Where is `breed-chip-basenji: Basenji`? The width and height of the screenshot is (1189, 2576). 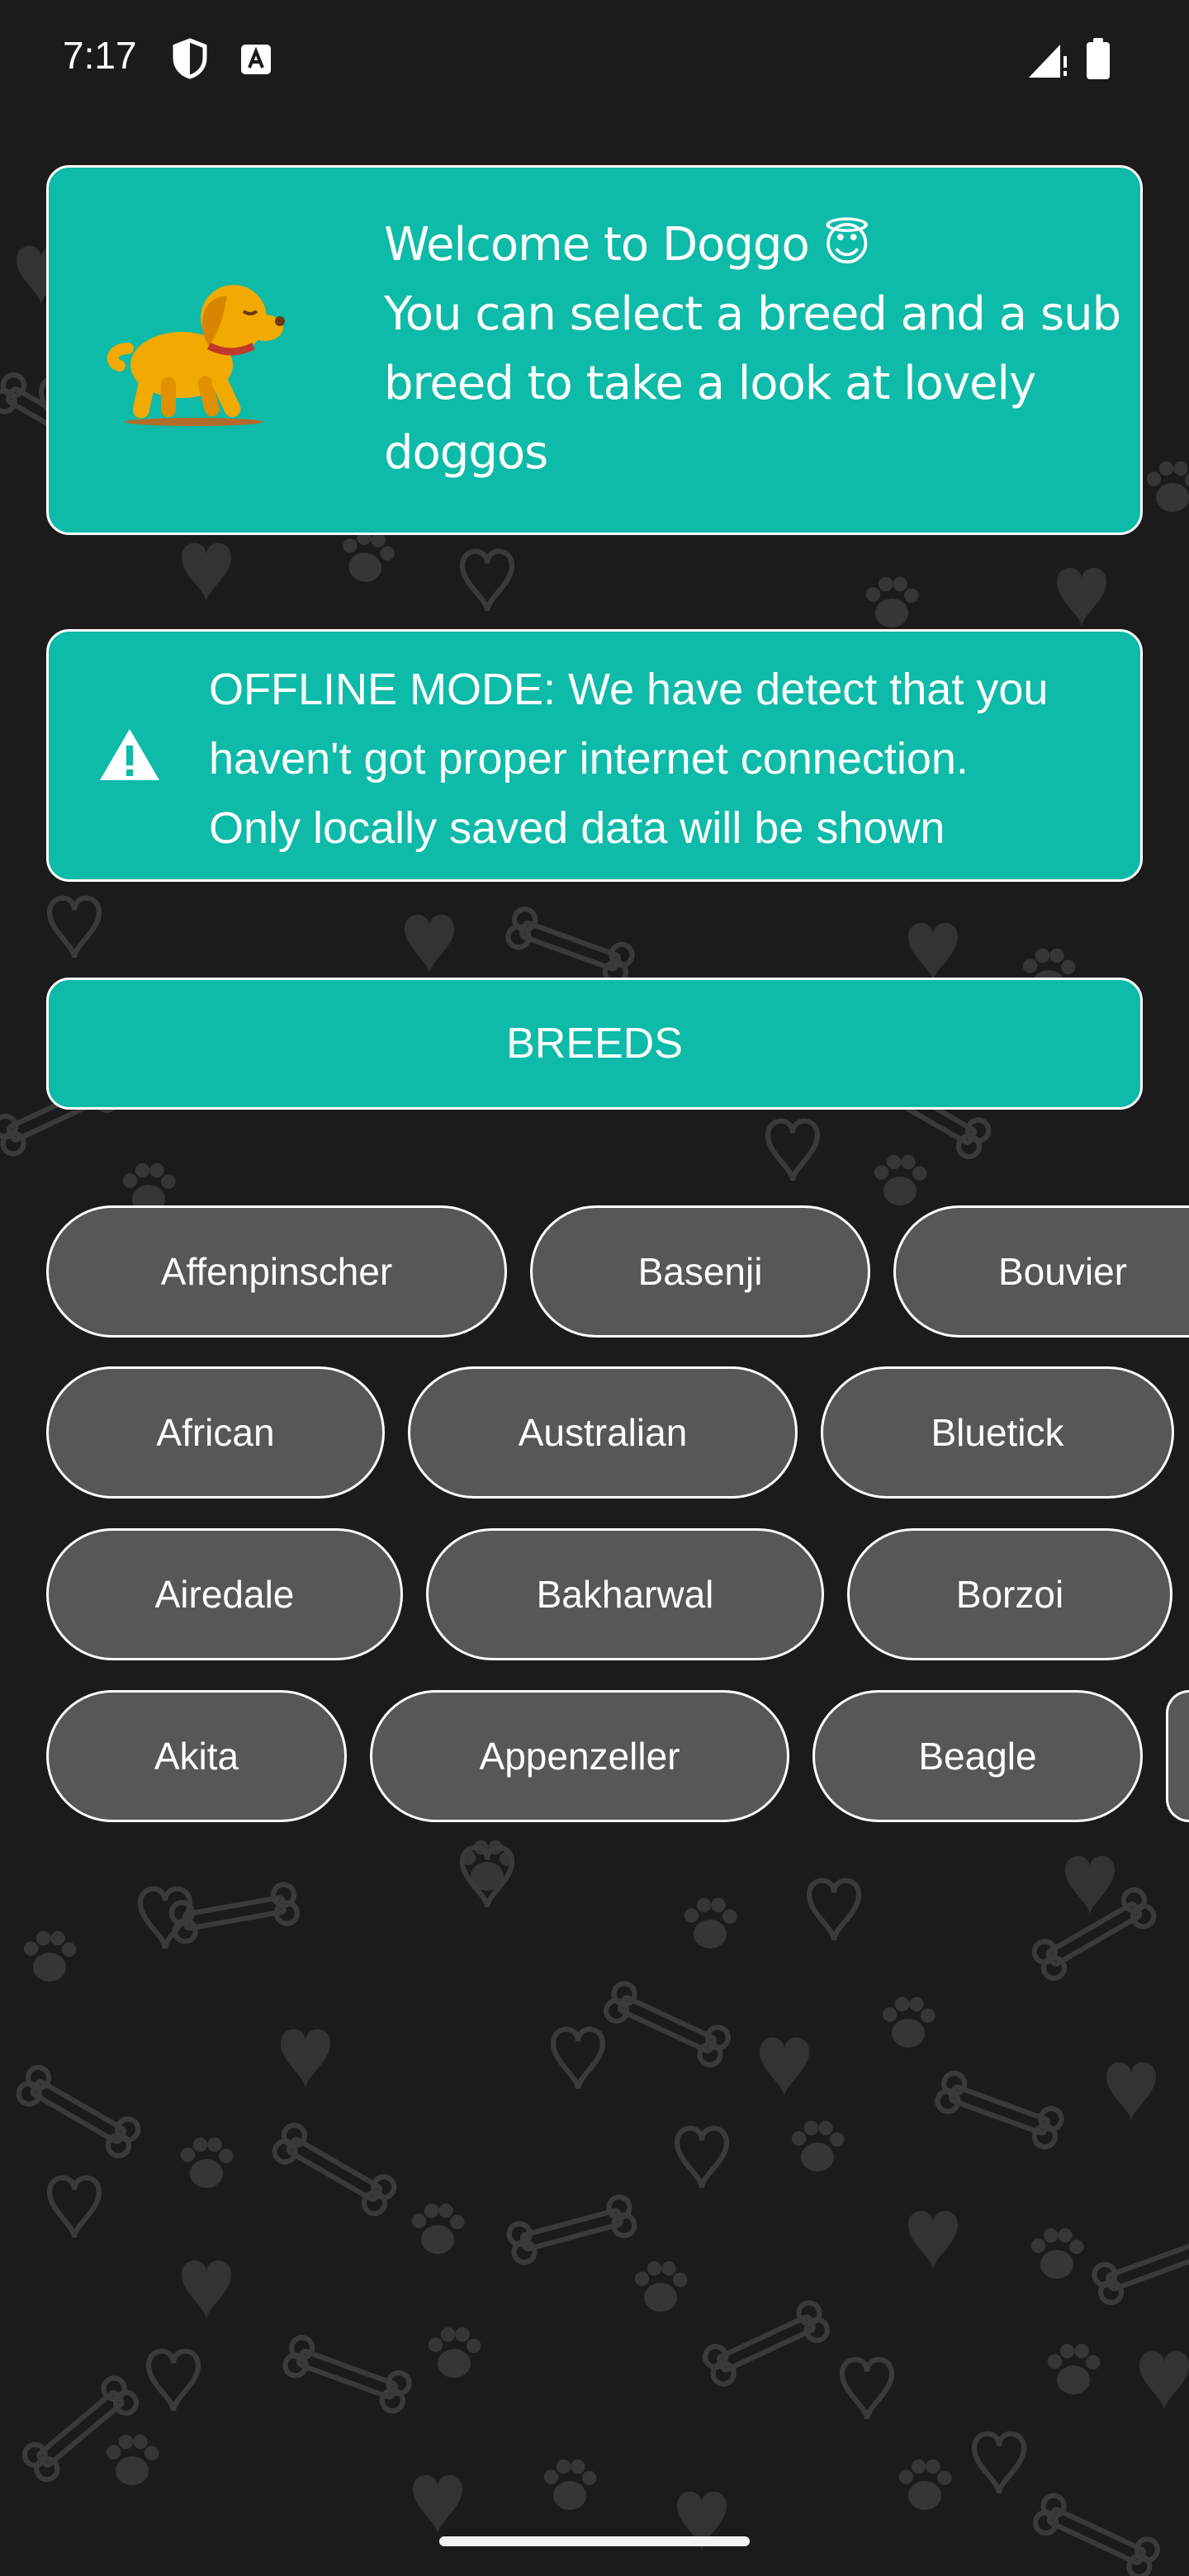 breed-chip-basenji: Basenji is located at coordinates (700, 1271).